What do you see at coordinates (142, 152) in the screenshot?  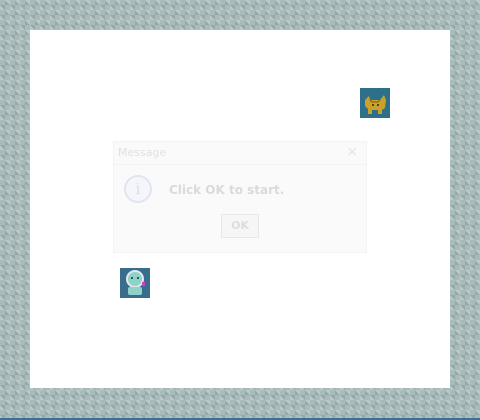 I see `dialog-title: Message` at bounding box center [142, 152].